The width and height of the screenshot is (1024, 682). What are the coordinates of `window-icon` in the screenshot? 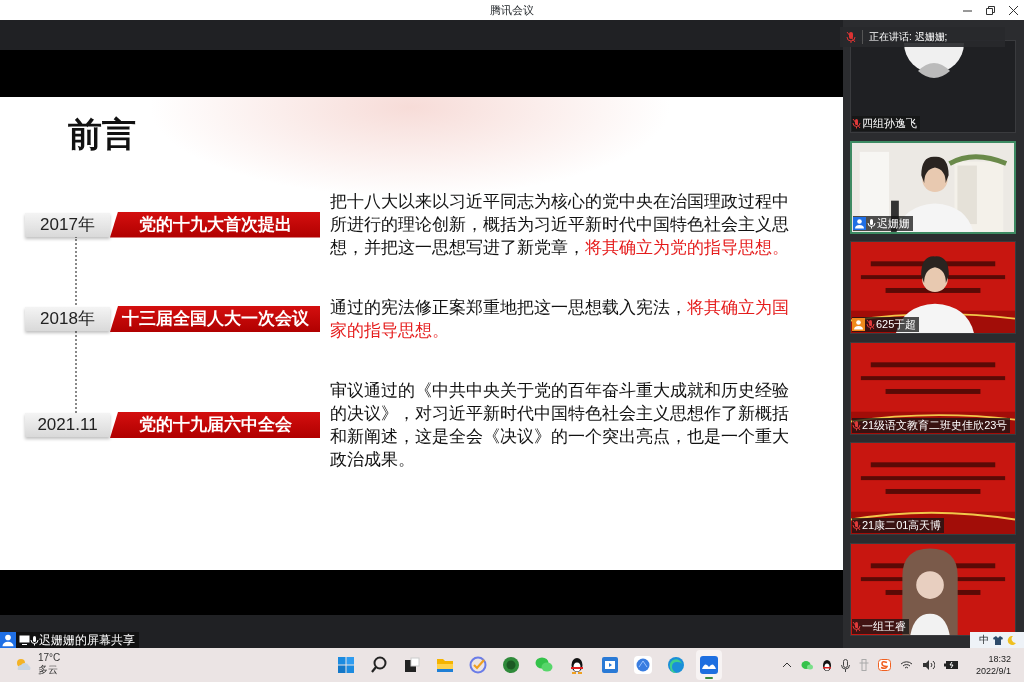 It's located at (412, 665).